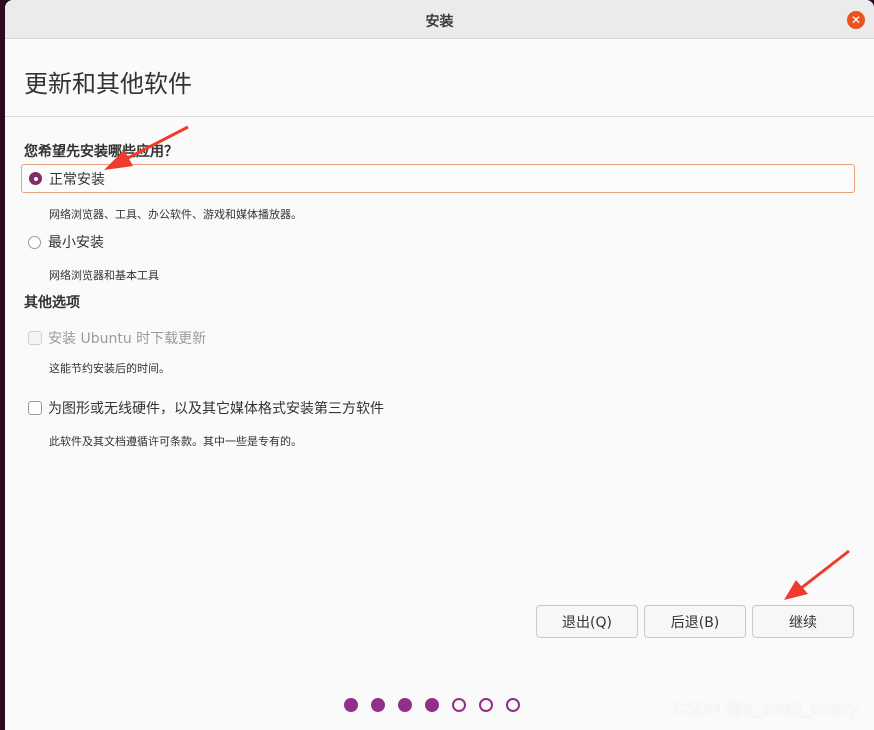  What do you see at coordinates (127, 339) in the screenshot?
I see `download-updates-label: 安装 Ubuntu 时下载更新` at bounding box center [127, 339].